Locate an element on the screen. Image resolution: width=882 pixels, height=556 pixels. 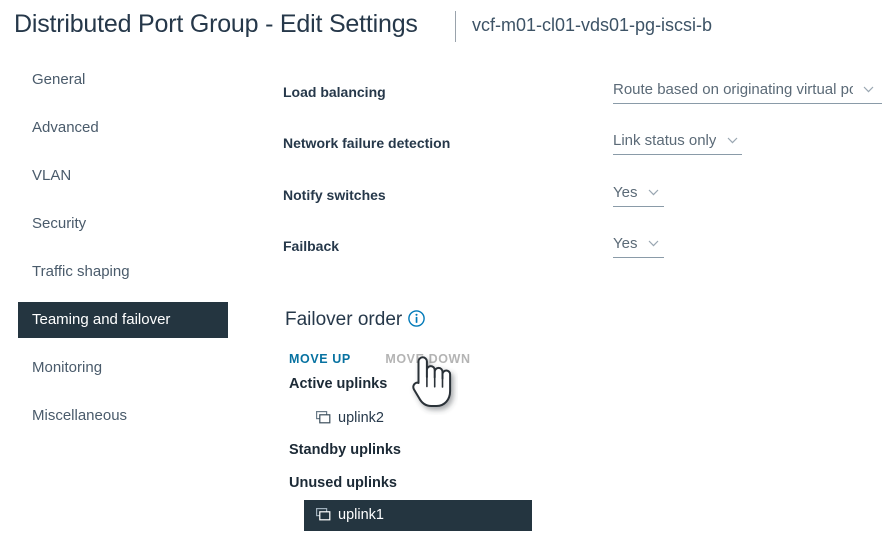
failback-row: Failback Yes is located at coordinates (582, 251).